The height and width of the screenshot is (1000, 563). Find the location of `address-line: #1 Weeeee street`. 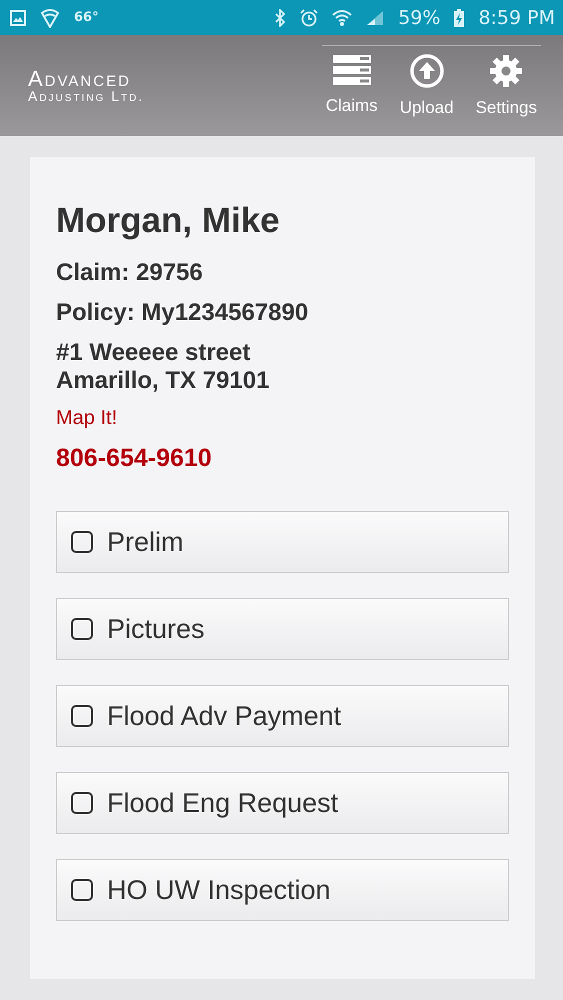

address-line: #1 Weeeee street is located at coordinates (154, 353).